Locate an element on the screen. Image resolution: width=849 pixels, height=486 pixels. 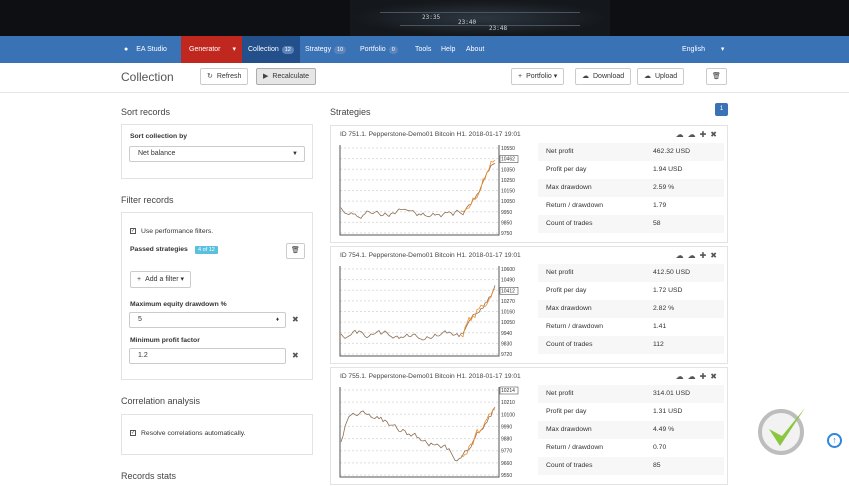
nav-collection-badge: 12 is located at coordinates (287, 50).